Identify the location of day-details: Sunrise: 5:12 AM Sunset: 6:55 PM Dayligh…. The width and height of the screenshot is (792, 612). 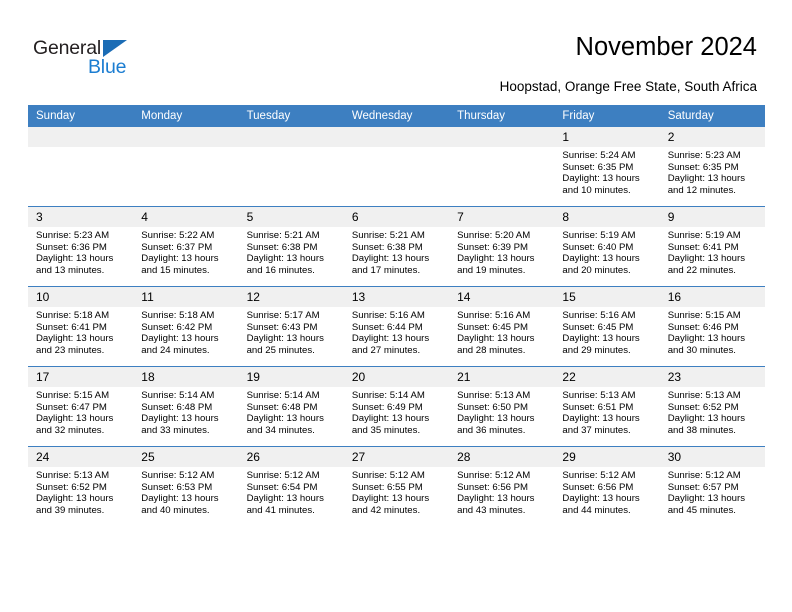
(396, 491).